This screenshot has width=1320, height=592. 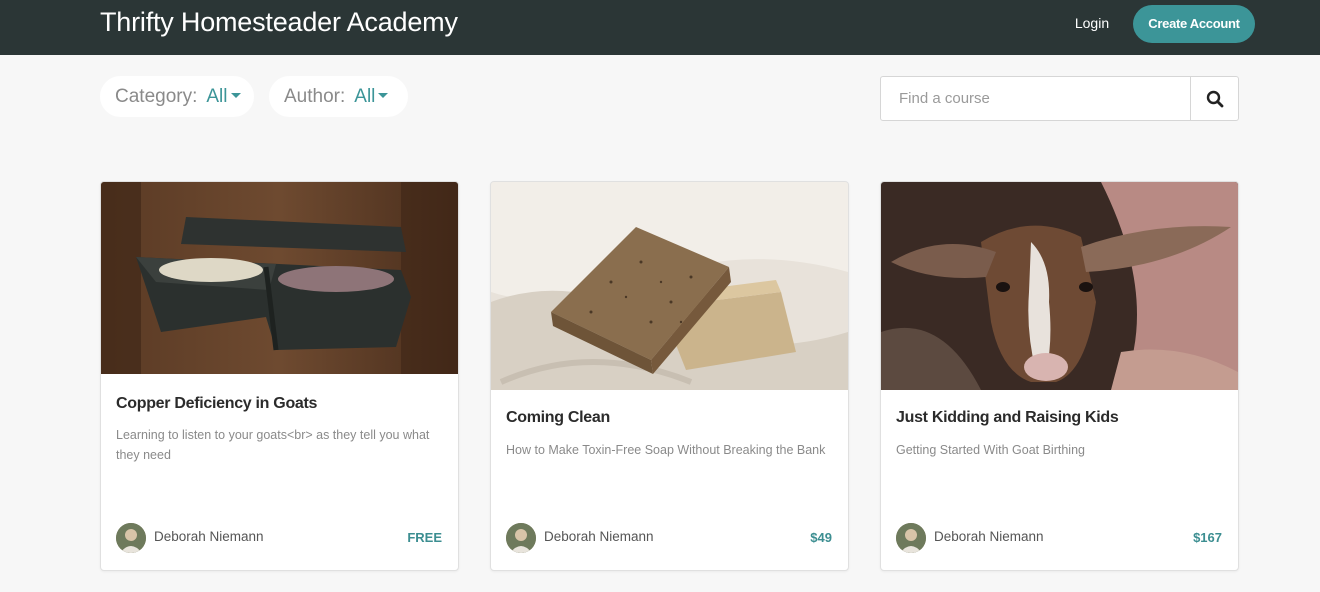 What do you see at coordinates (1194, 24) in the screenshot?
I see `create-account-button: Create Account` at bounding box center [1194, 24].